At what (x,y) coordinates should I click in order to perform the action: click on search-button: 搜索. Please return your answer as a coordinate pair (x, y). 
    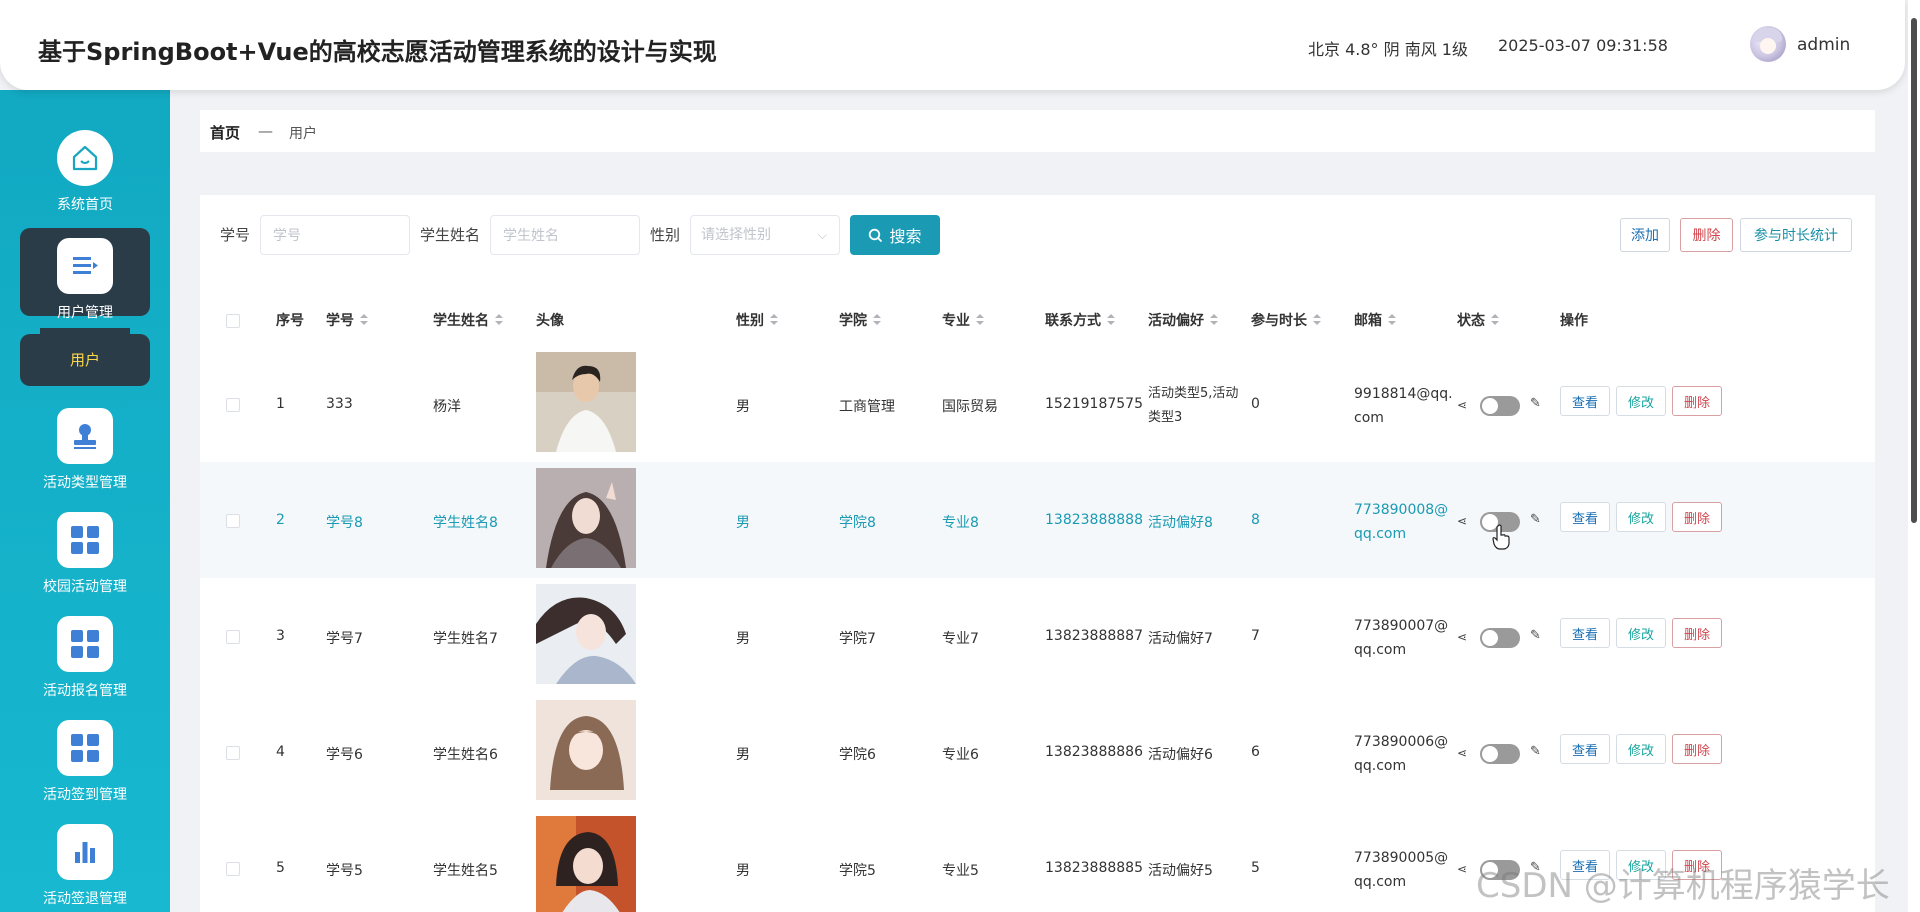
    Looking at the image, I should click on (895, 235).